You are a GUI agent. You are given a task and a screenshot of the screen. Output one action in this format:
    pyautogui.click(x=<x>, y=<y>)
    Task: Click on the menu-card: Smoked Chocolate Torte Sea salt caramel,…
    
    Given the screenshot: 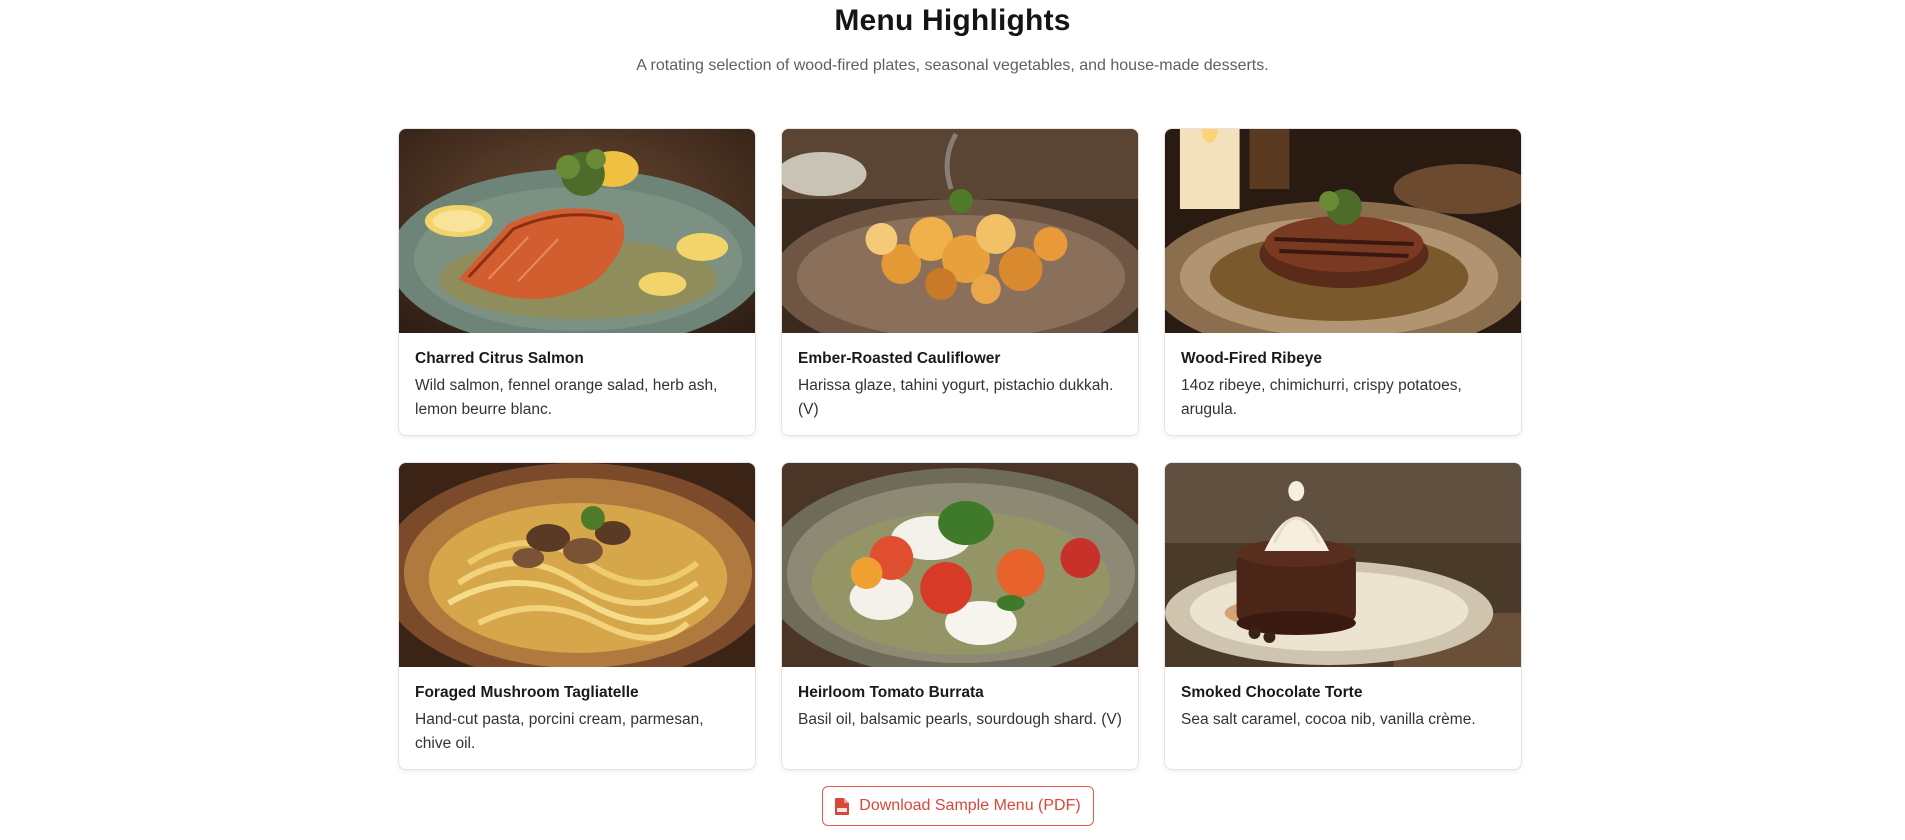 What is the action you would take?
    pyautogui.click(x=1343, y=616)
    